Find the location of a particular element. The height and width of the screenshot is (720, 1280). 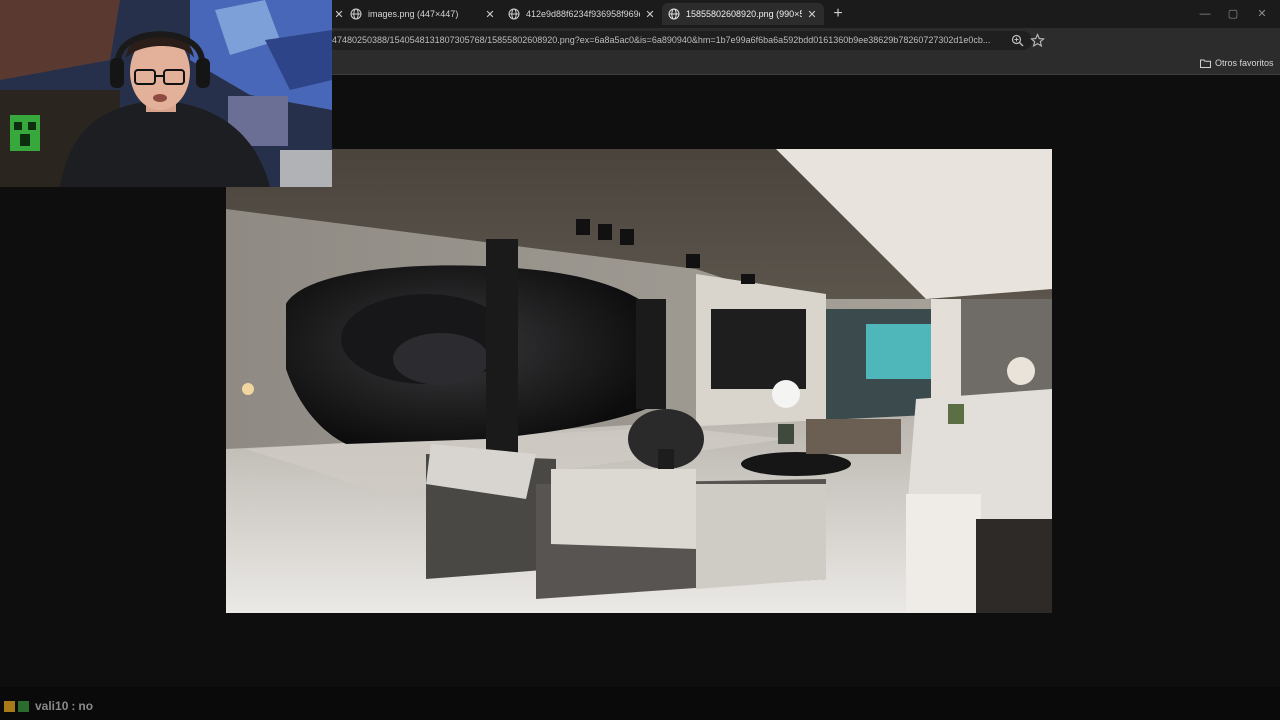

streamer-webcam is located at coordinates (166, 93).